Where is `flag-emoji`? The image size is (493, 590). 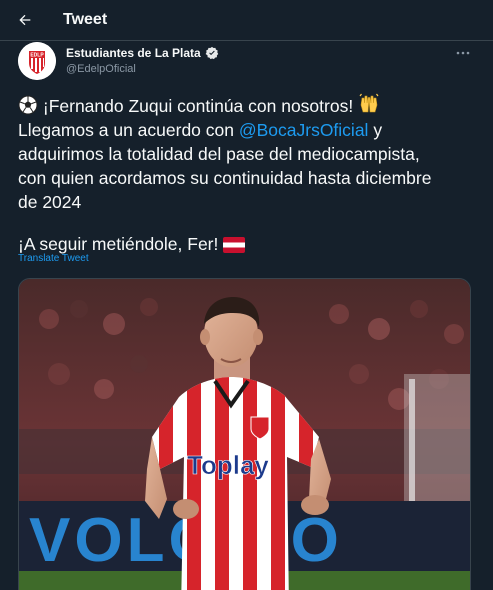 flag-emoji is located at coordinates (234, 245).